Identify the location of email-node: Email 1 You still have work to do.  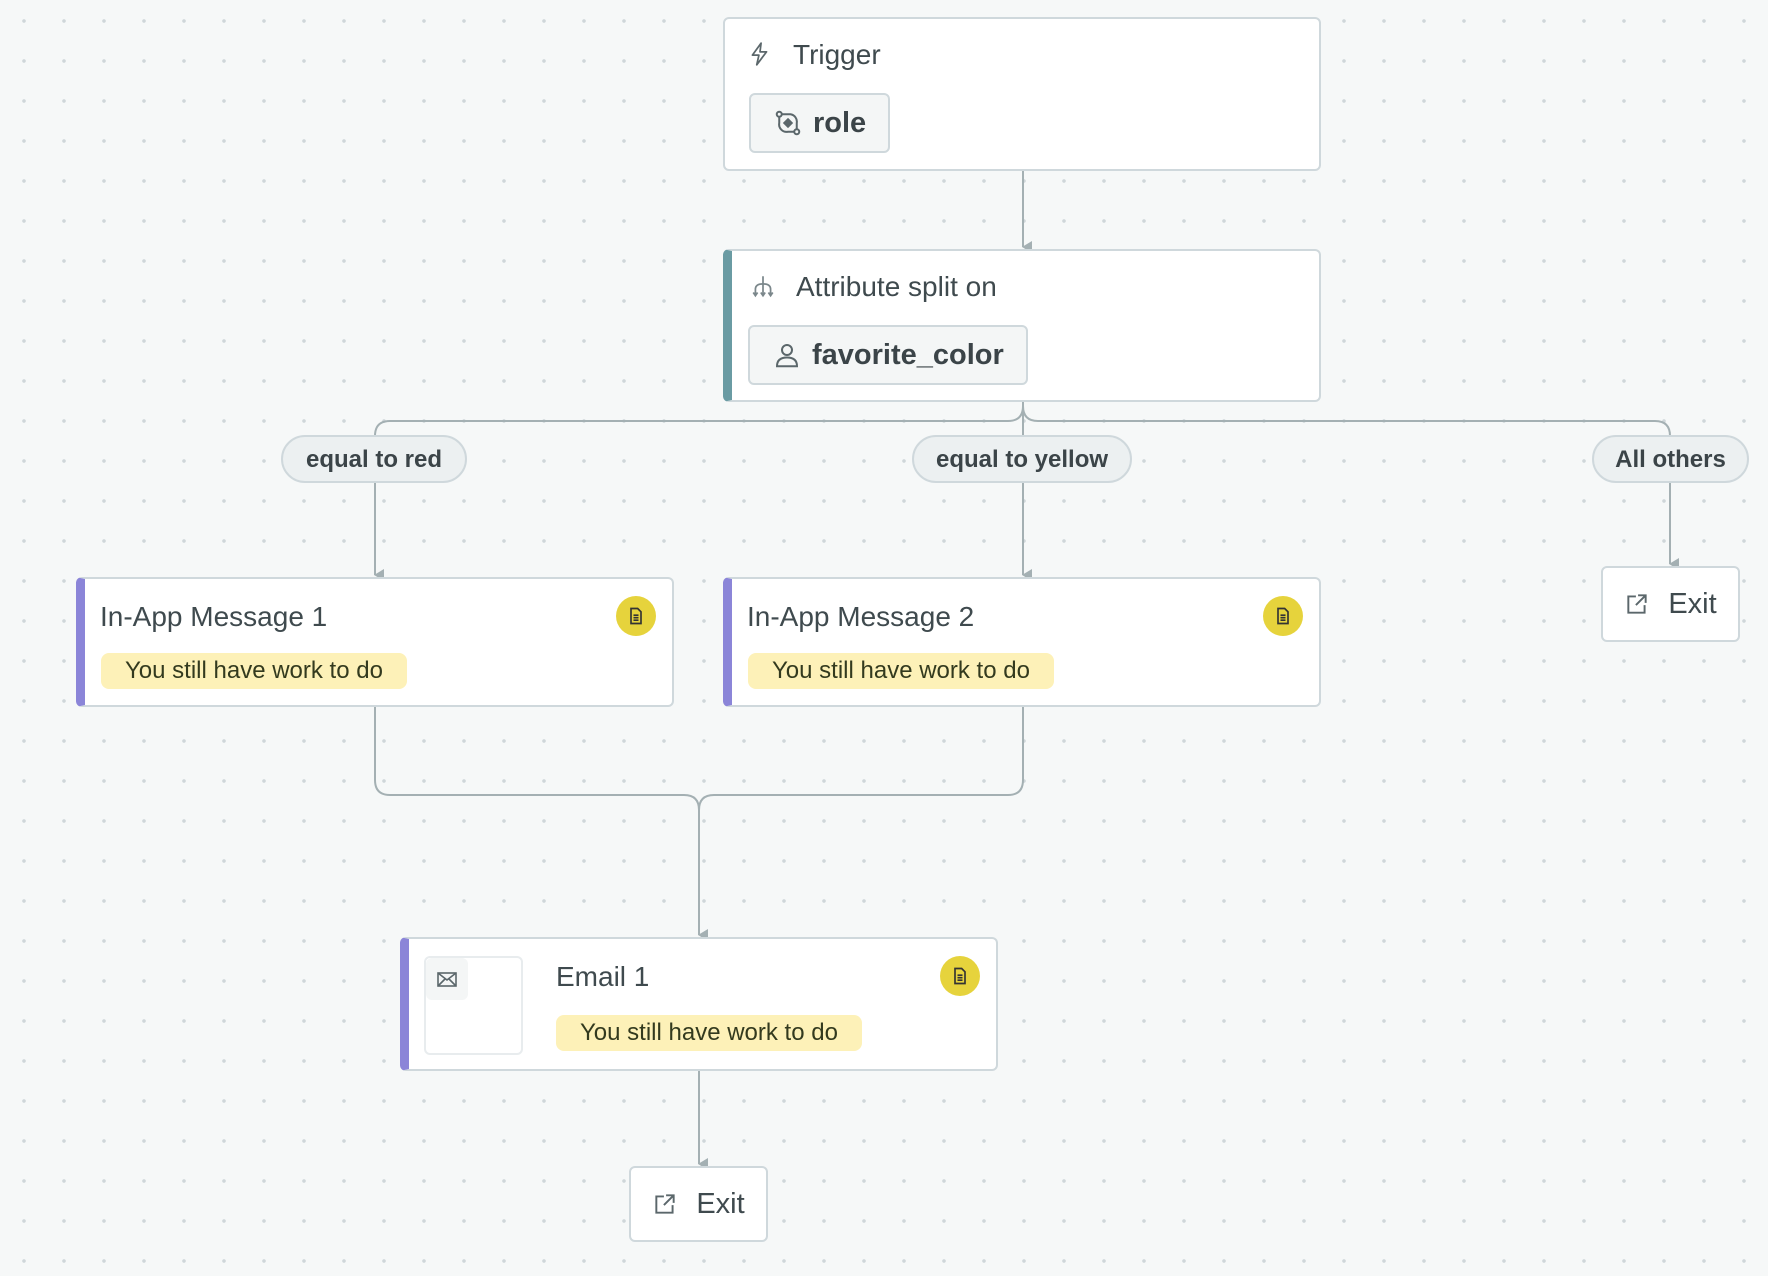
(699, 1004).